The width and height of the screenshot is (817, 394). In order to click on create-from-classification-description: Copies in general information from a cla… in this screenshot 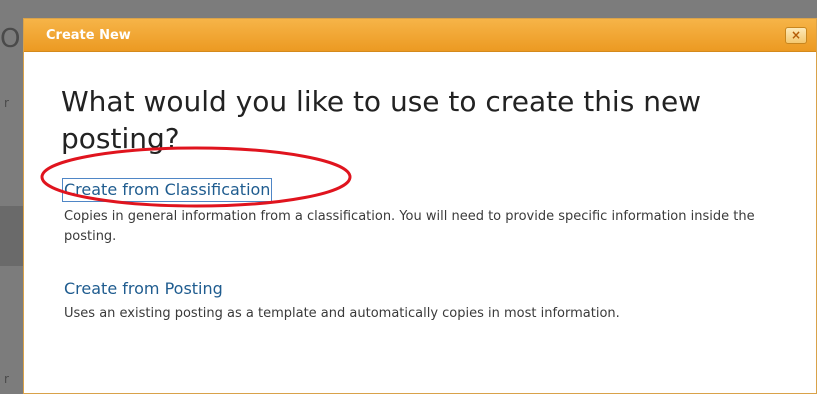, I will do `click(409, 226)`.